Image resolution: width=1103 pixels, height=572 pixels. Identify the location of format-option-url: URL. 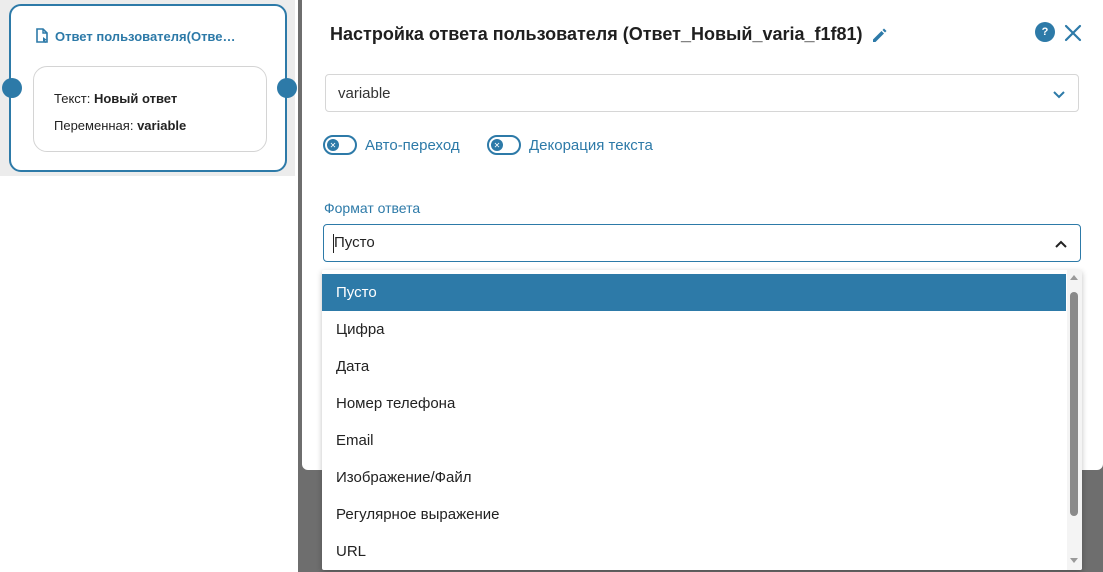
(694, 551).